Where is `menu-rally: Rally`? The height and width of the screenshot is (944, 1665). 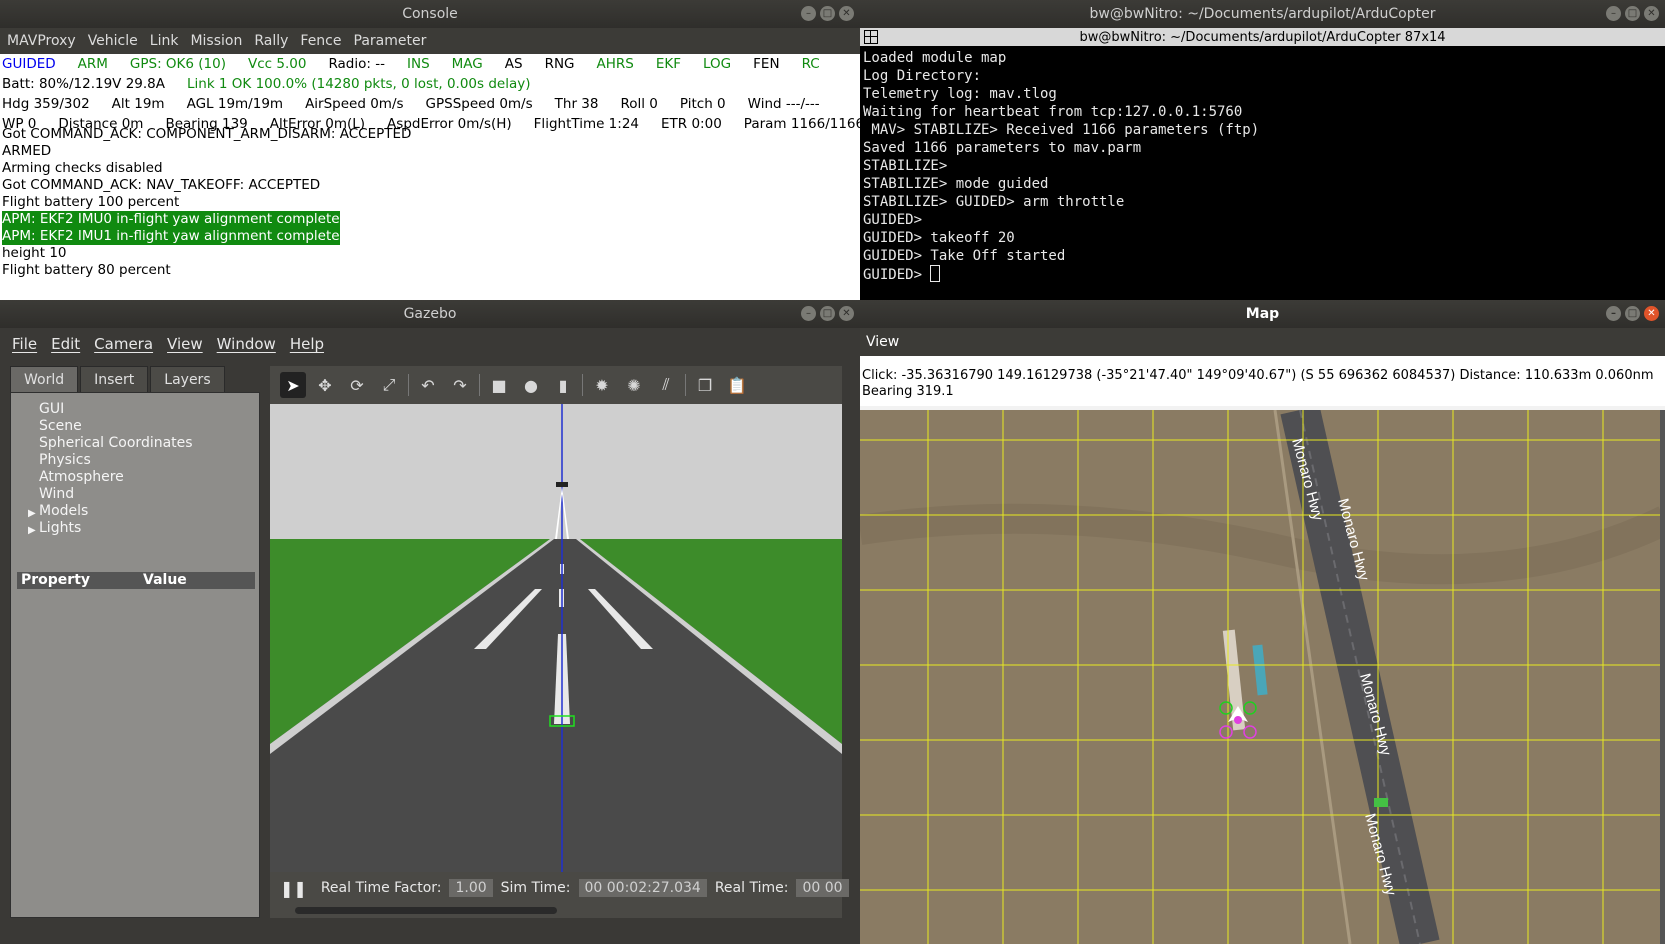
menu-rally: Rally is located at coordinates (271, 41).